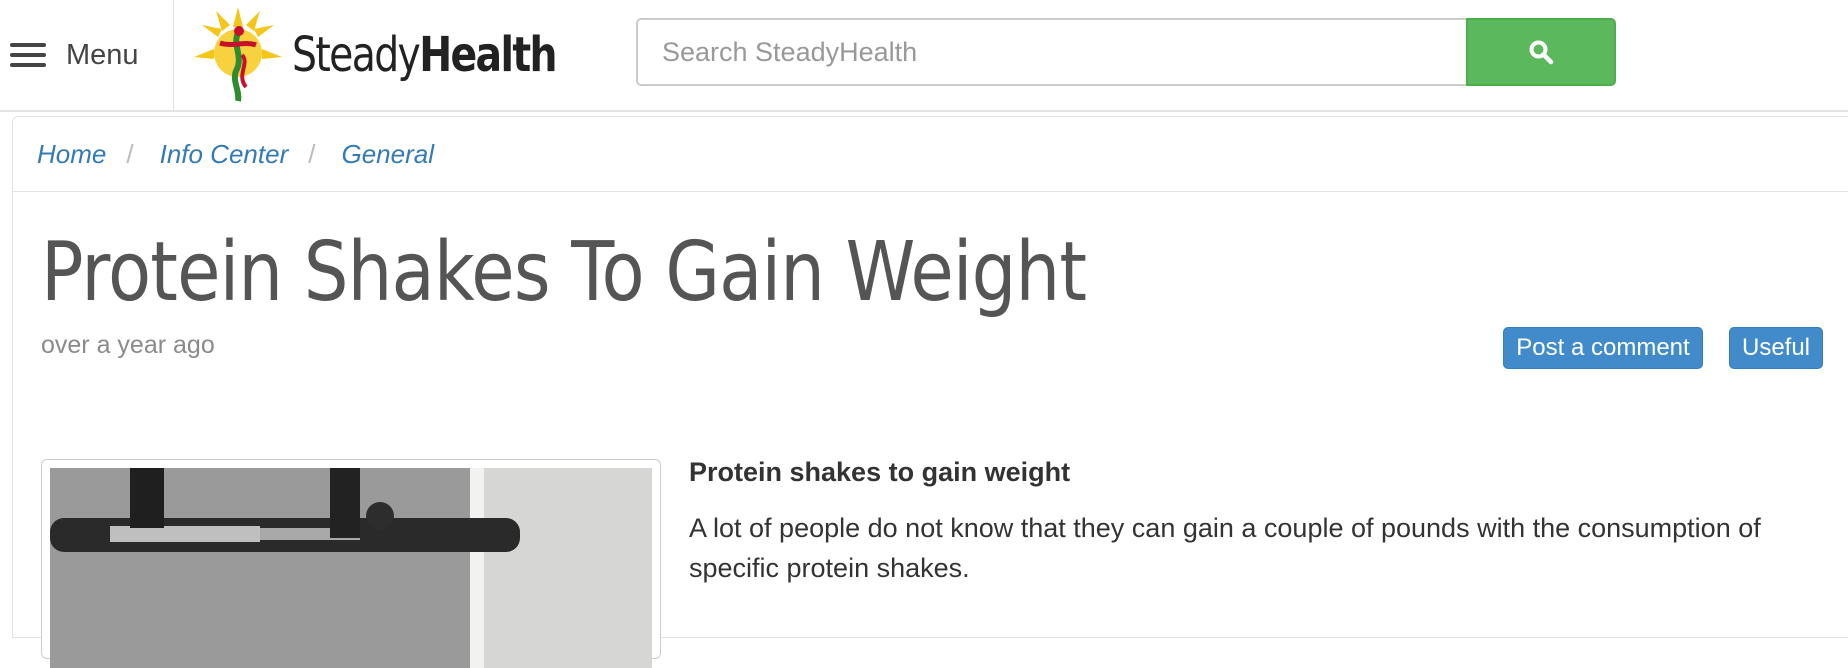 The image size is (1848, 668). I want to click on article-subheading: Protein shakes to gain weight, so click(880, 472).